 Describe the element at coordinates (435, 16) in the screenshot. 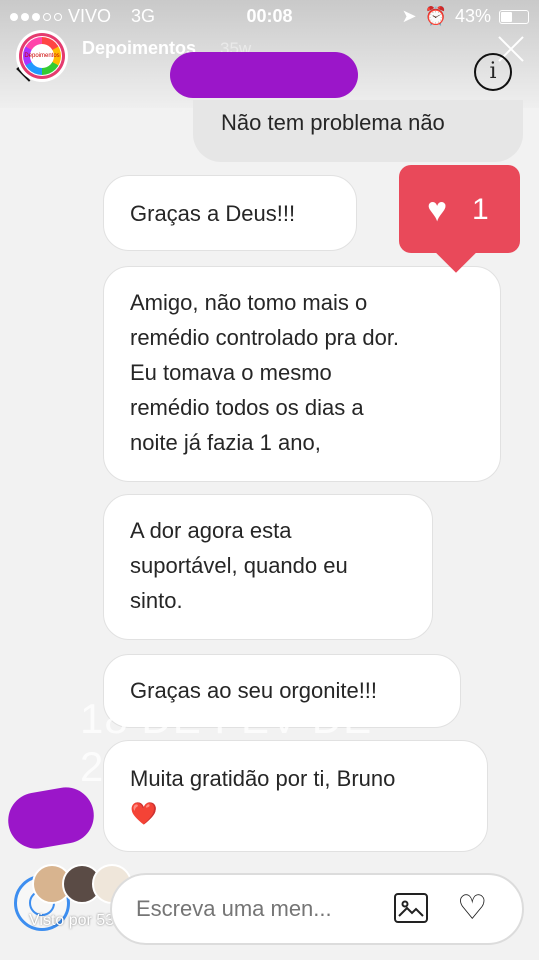

I see `alarm-icon: ⏰` at that location.